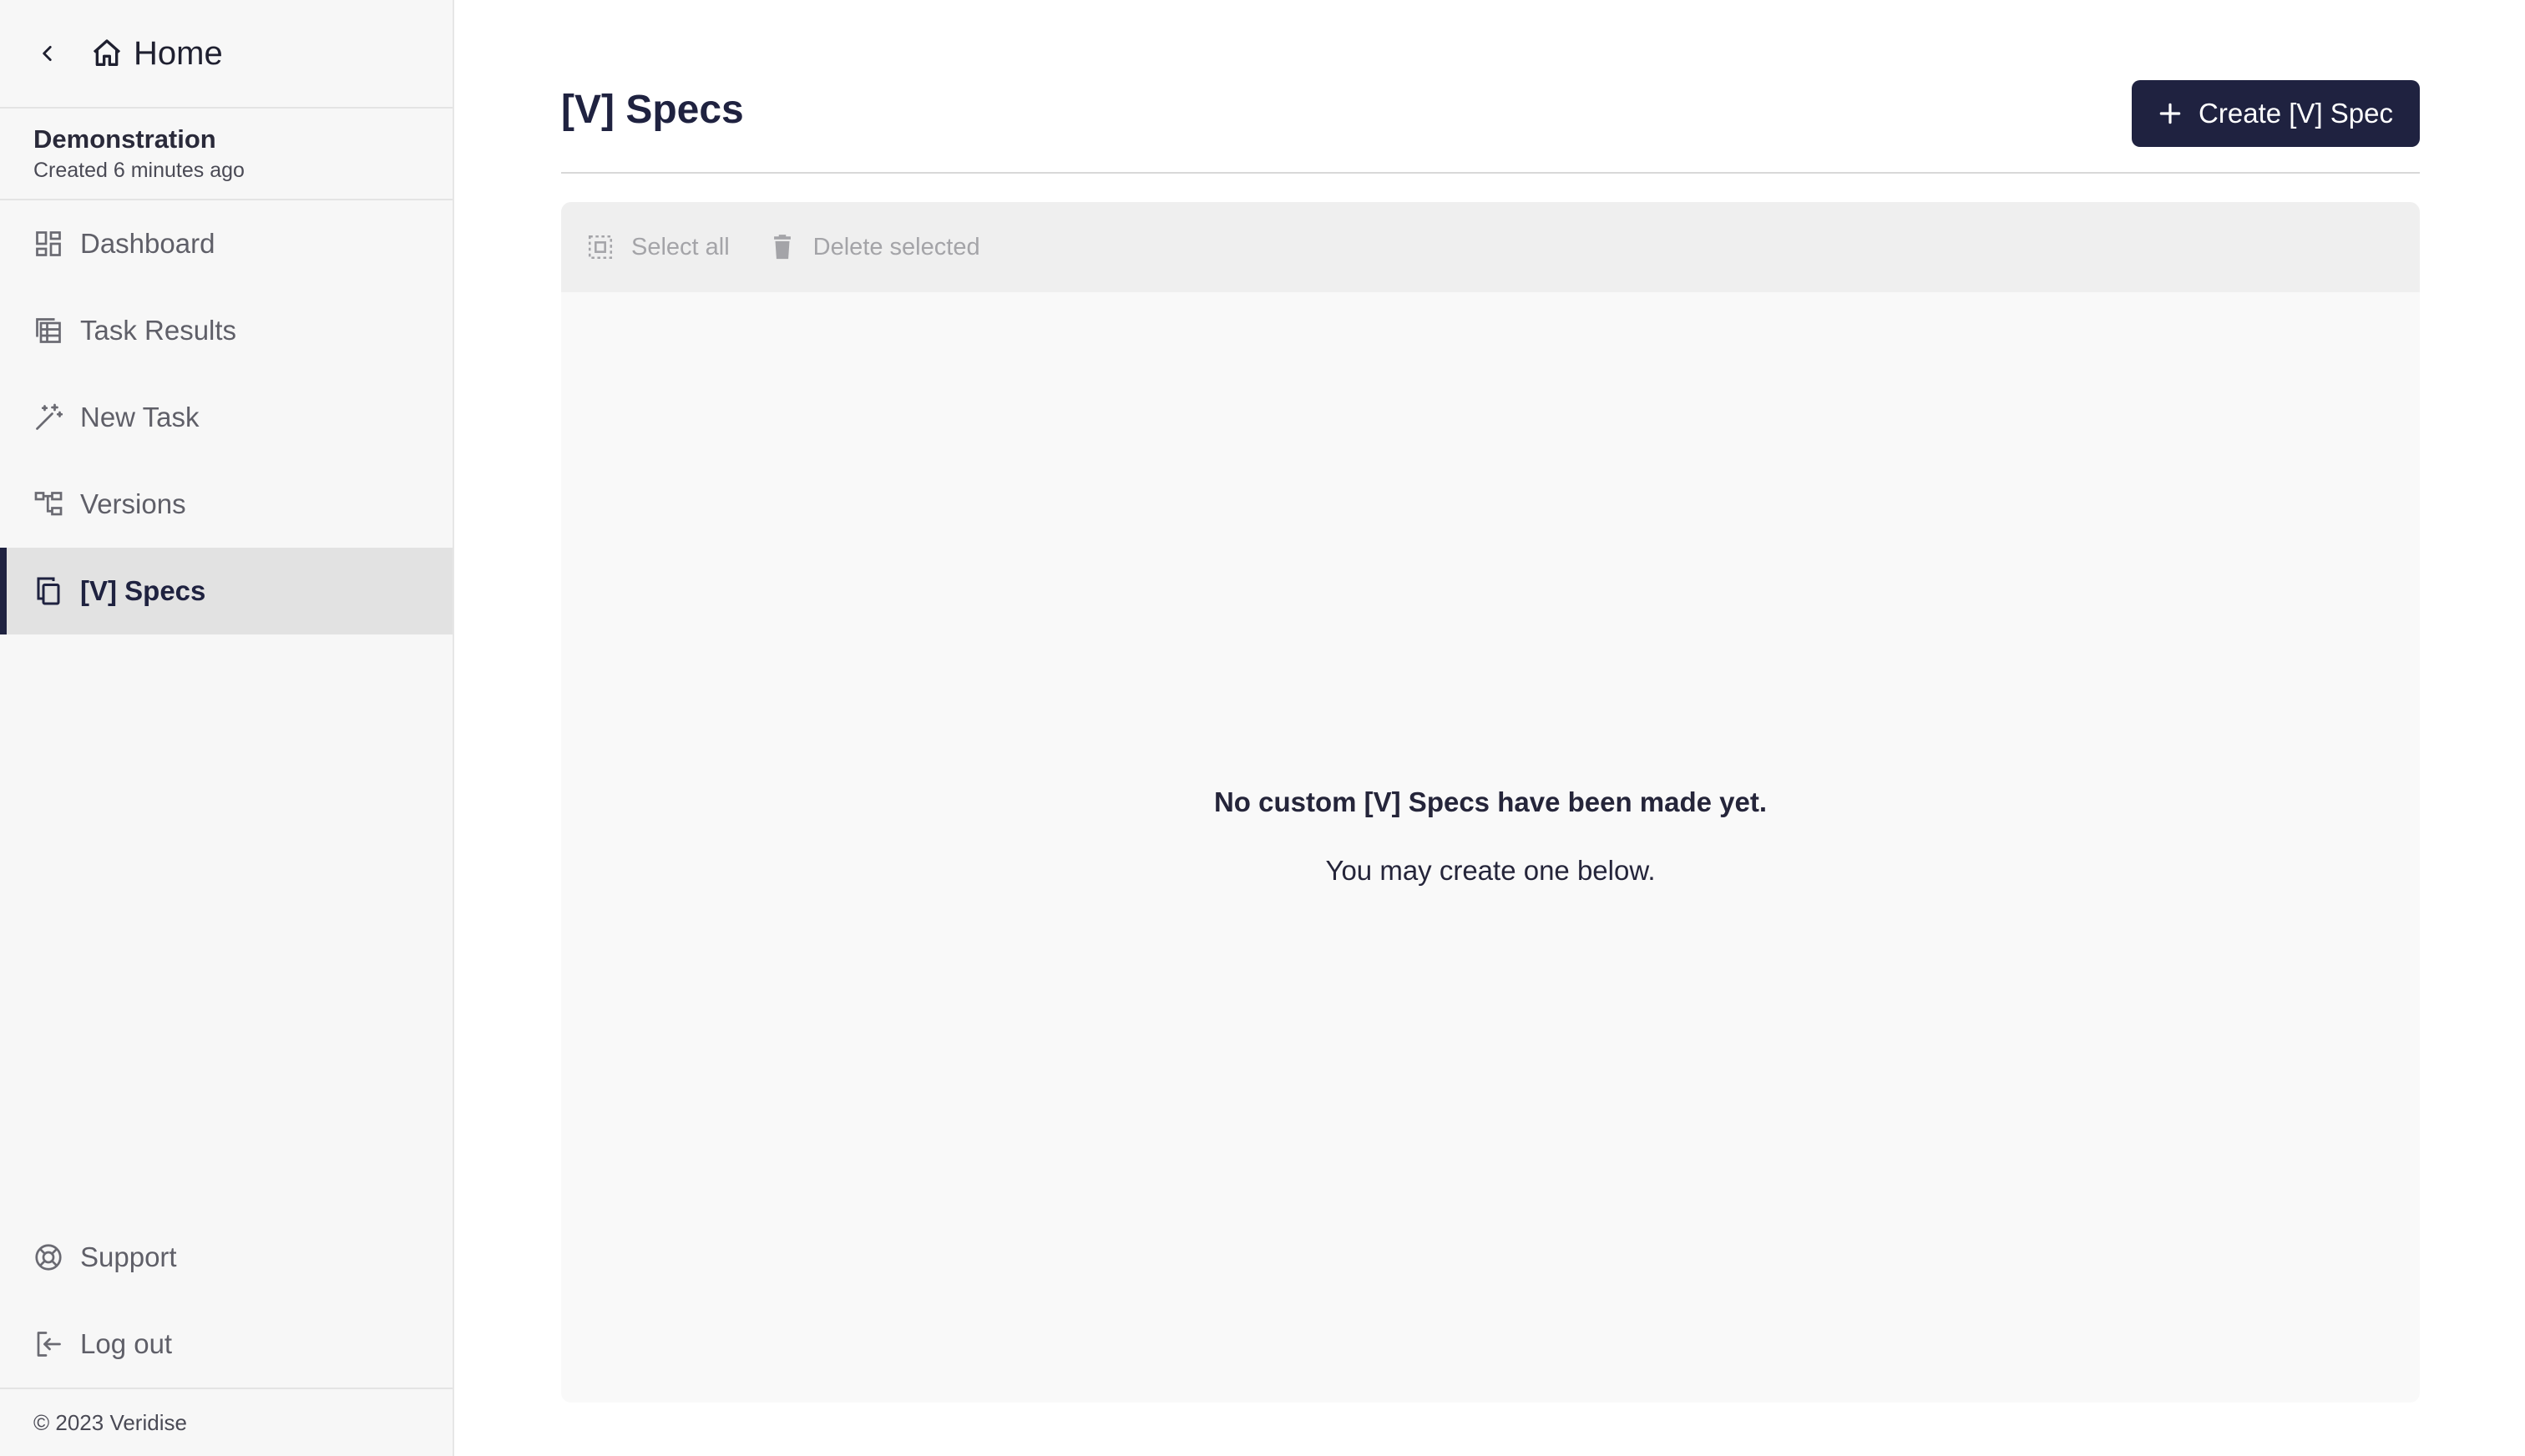 The height and width of the screenshot is (1456, 2525). What do you see at coordinates (158, 330) in the screenshot?
I see `sidebar-item-label: Task Results` at bounding box center [158, 330].